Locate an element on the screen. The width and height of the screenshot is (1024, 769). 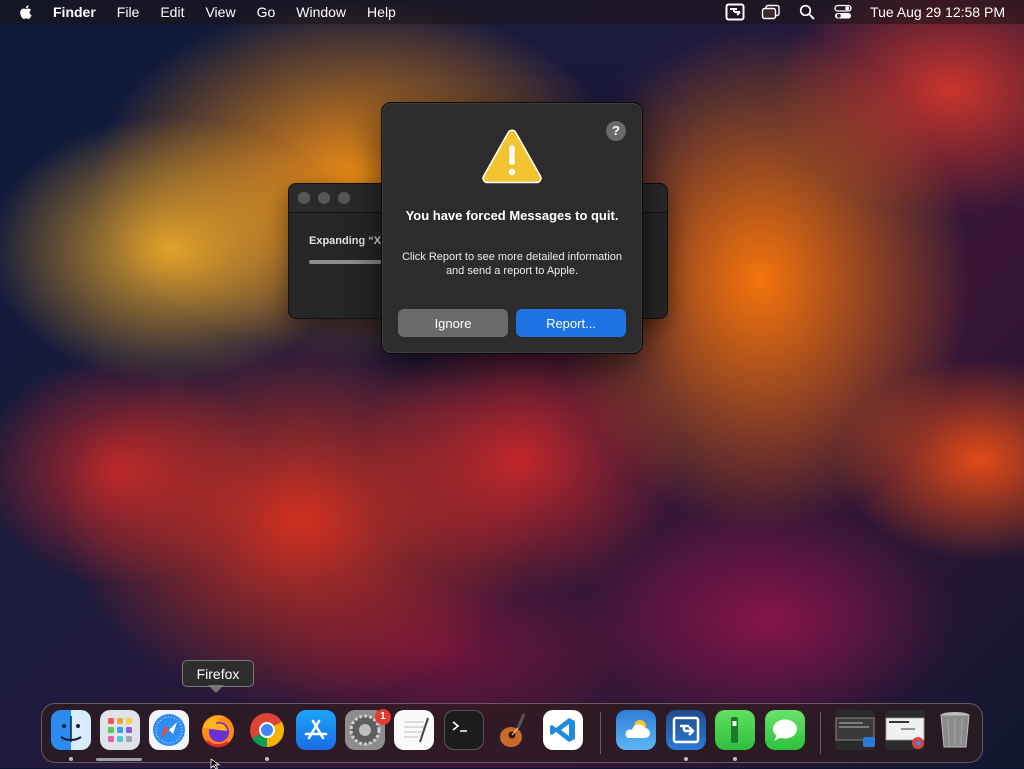
app-store-icon is located at coordinates (316, 730).